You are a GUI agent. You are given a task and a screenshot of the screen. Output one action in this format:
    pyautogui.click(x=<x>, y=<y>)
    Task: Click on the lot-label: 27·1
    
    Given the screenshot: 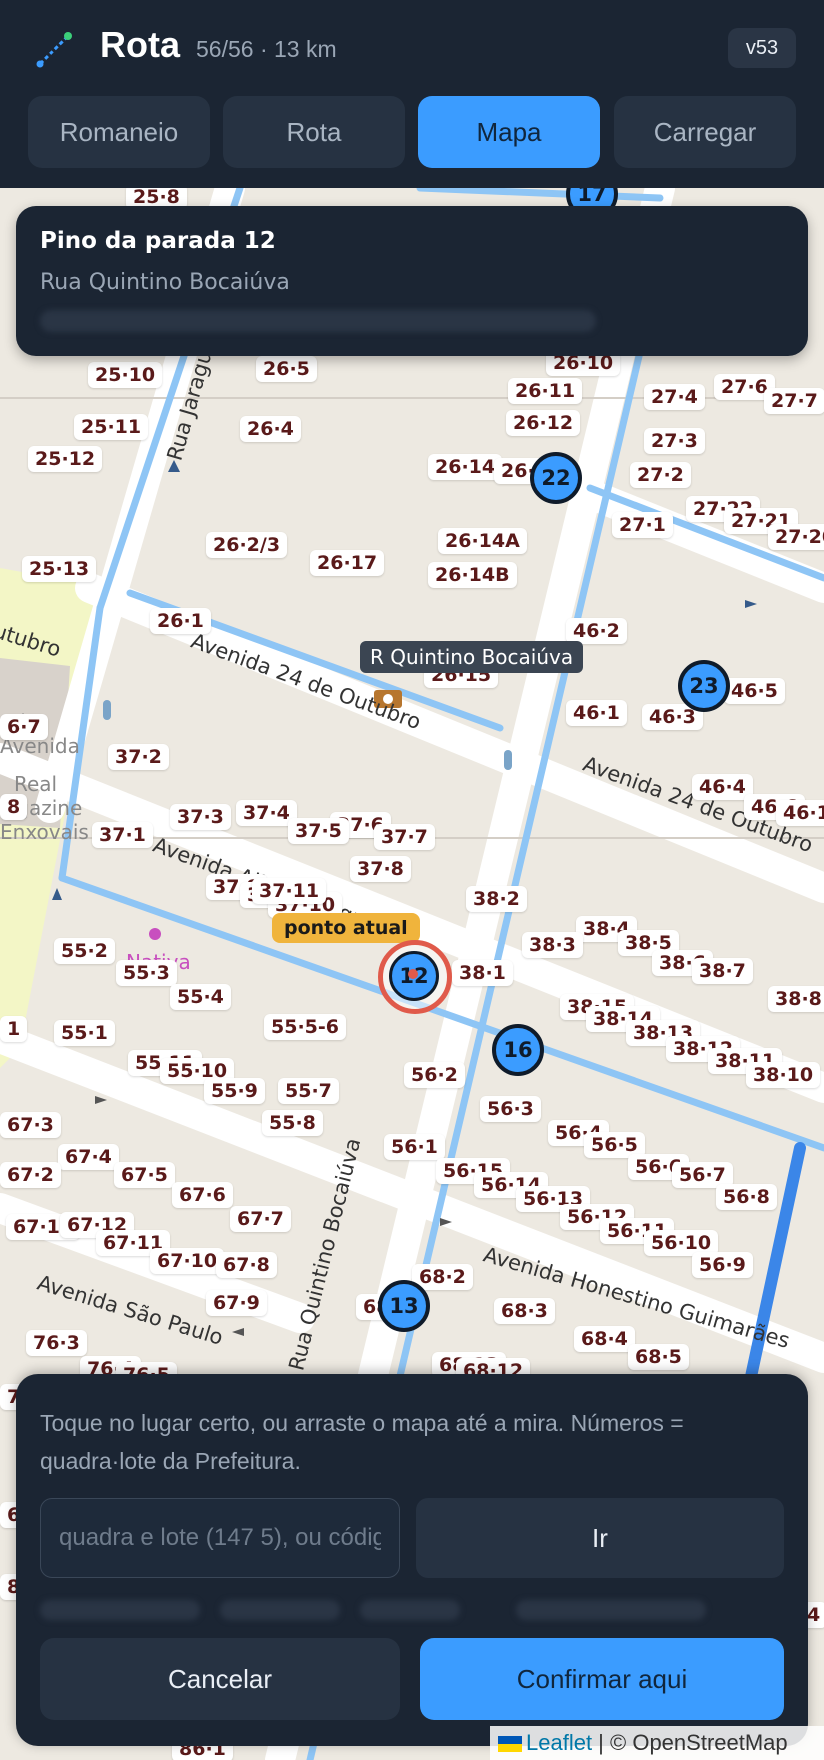 What is the action you would take?
    pyautogui.click(x=642, y=525)
    